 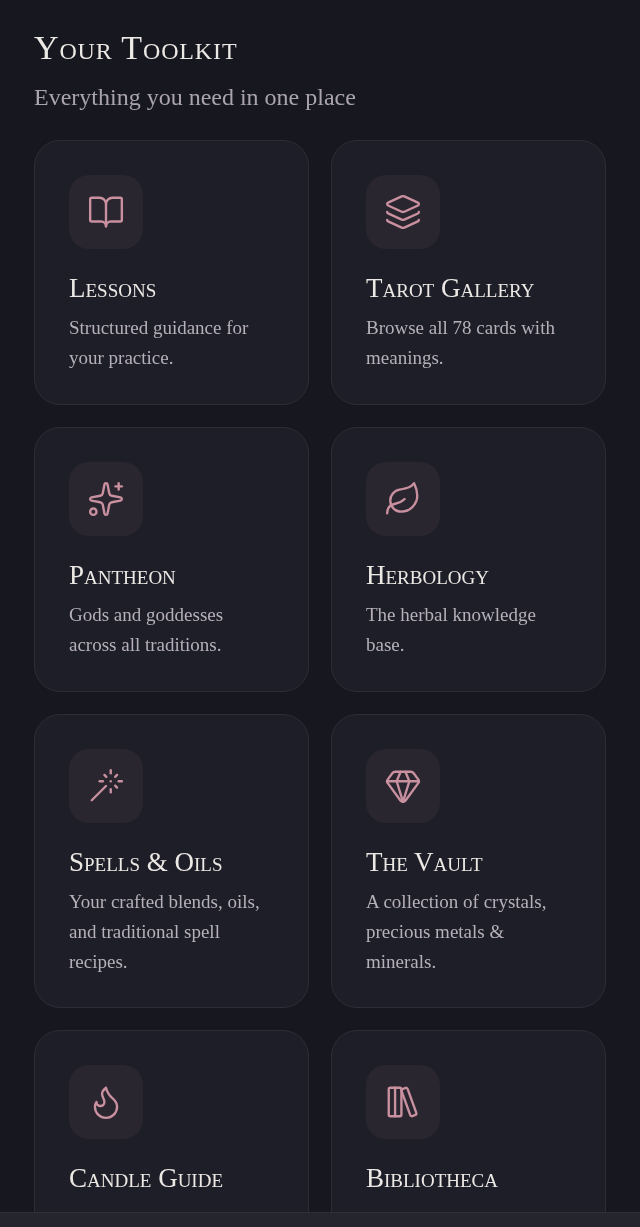 What do you see at coordinates (451, 288) in the screenshot?
I see `card-title: Tarot Gallery` at bounding box center [451, 288].